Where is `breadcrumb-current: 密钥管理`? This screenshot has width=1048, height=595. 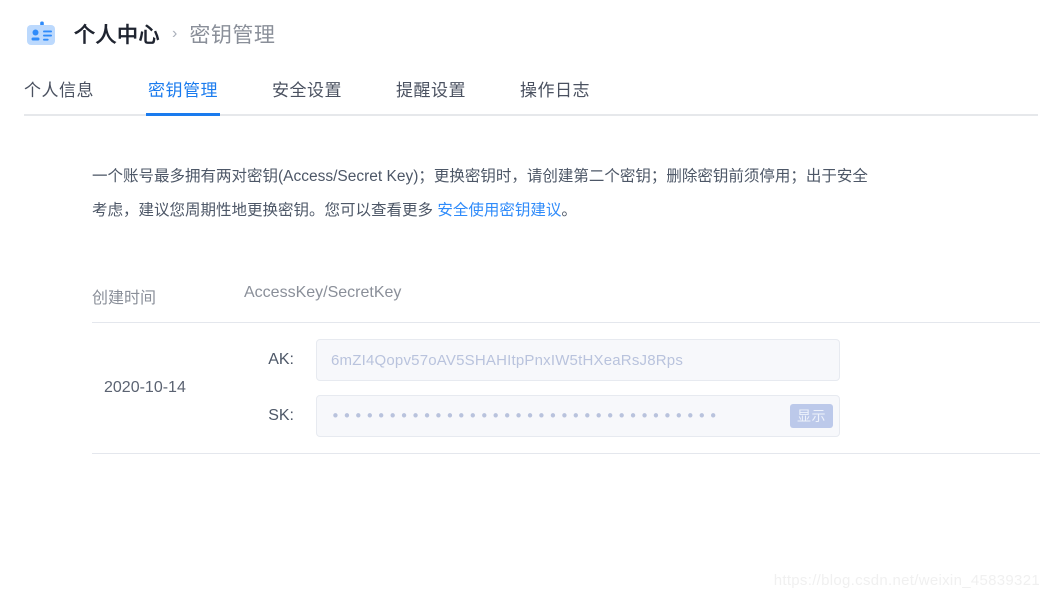 breadcrumb-current: 密钥管理 is located at coordinates (232, 35).